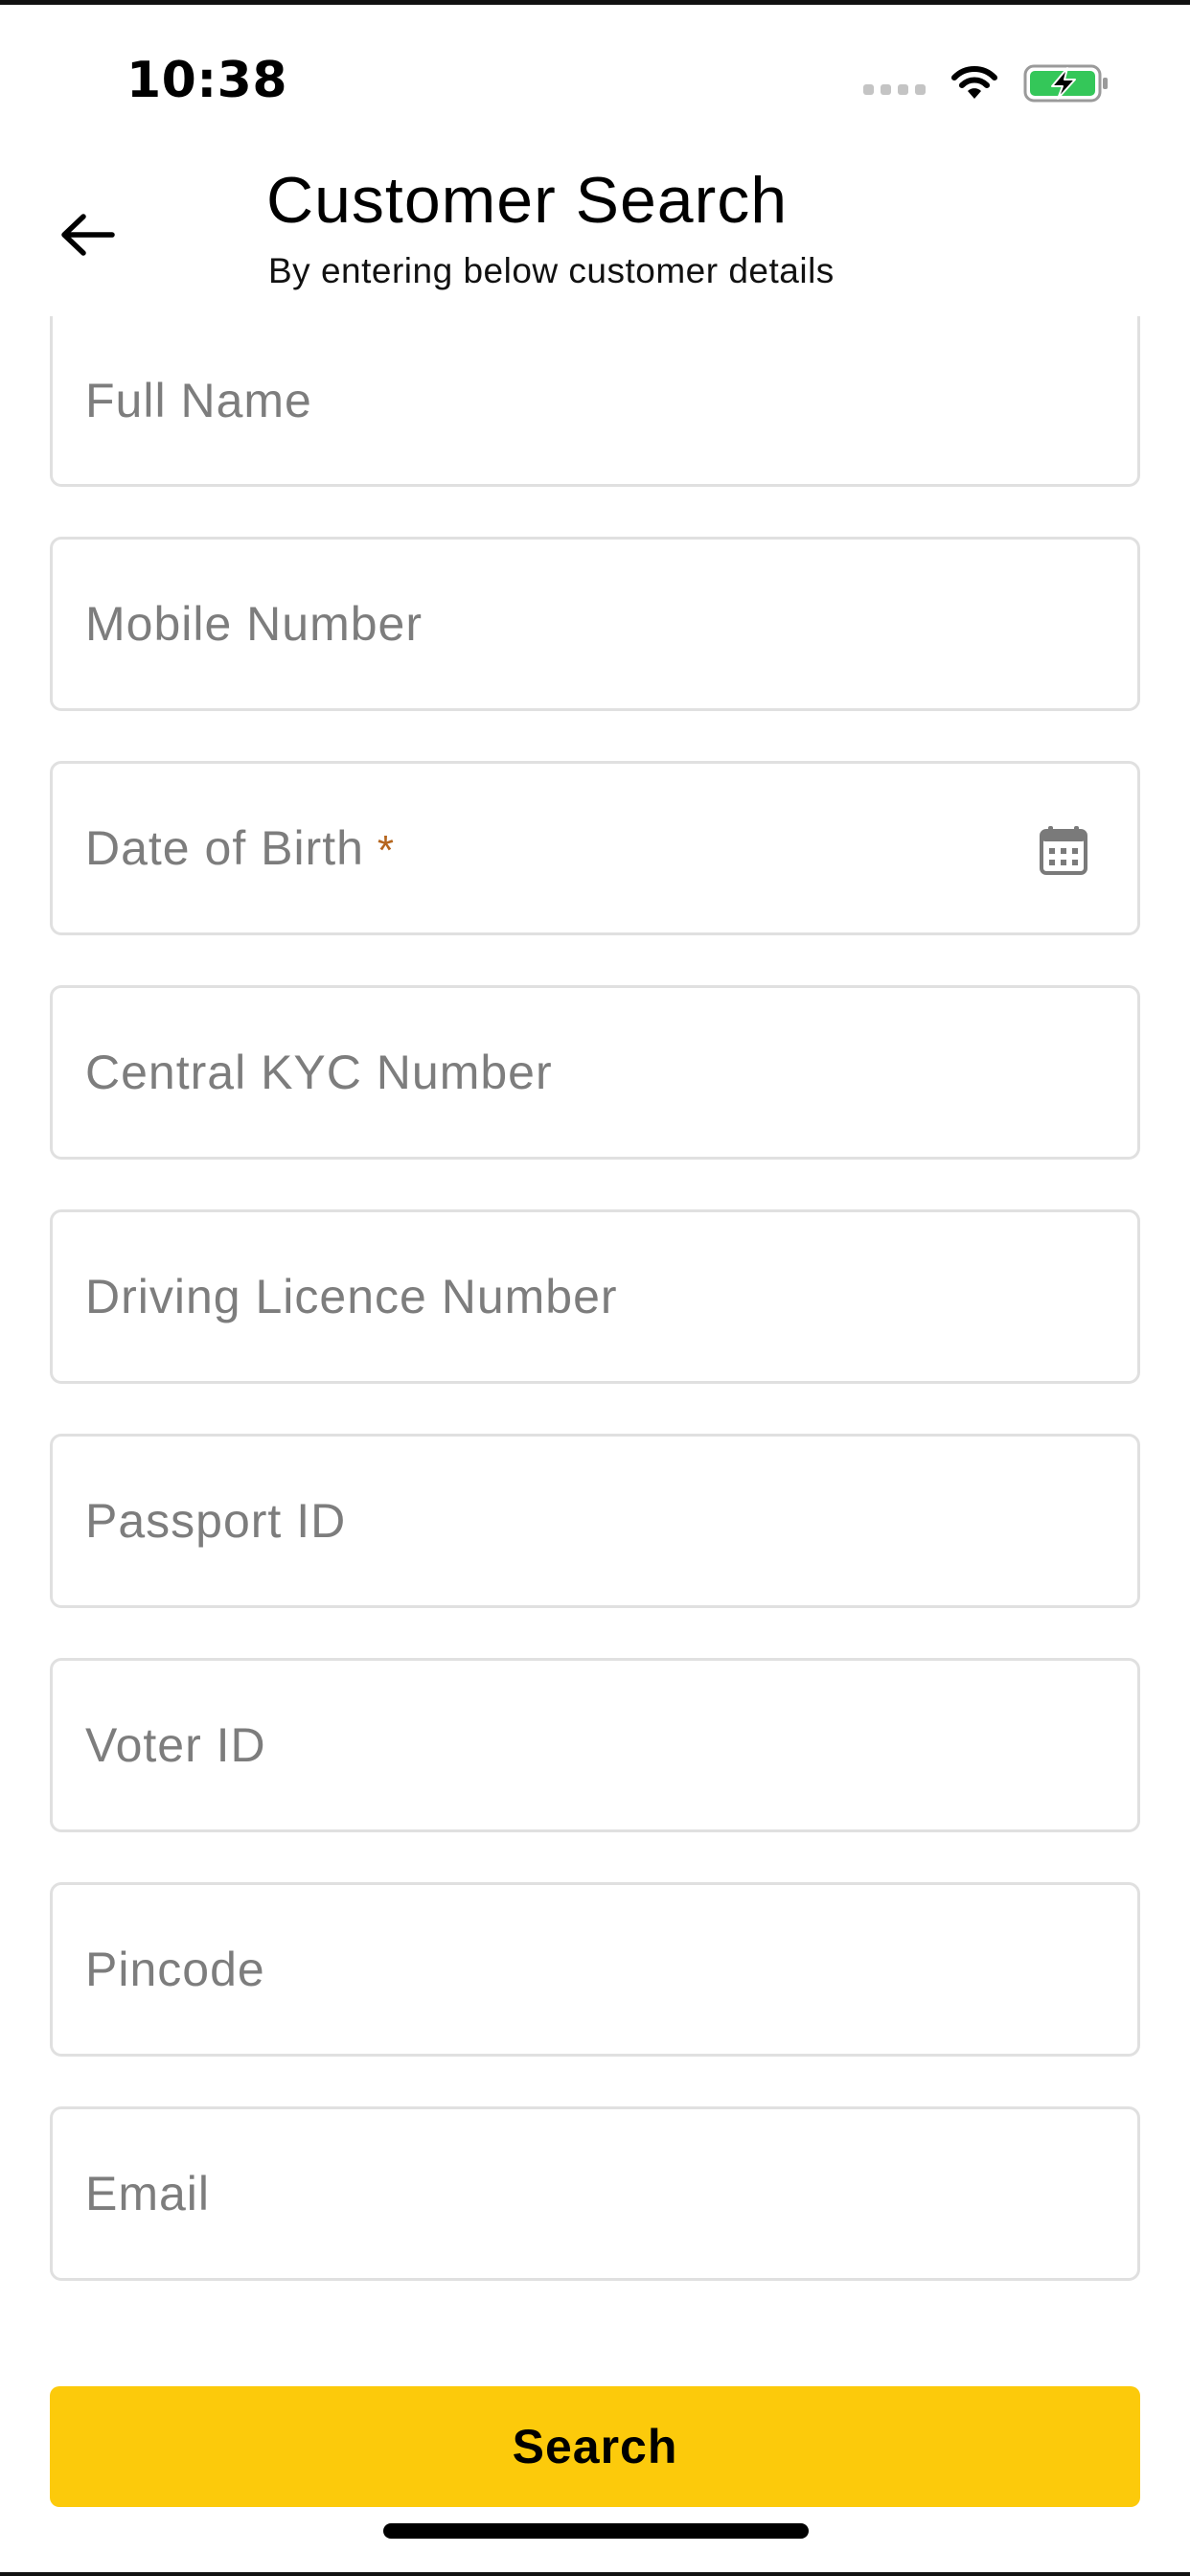 The image size is (1190, 2576). Describe the element at coordinates (611, 1072) in the screenshot. I see `central-kyc-number-input` at that location.